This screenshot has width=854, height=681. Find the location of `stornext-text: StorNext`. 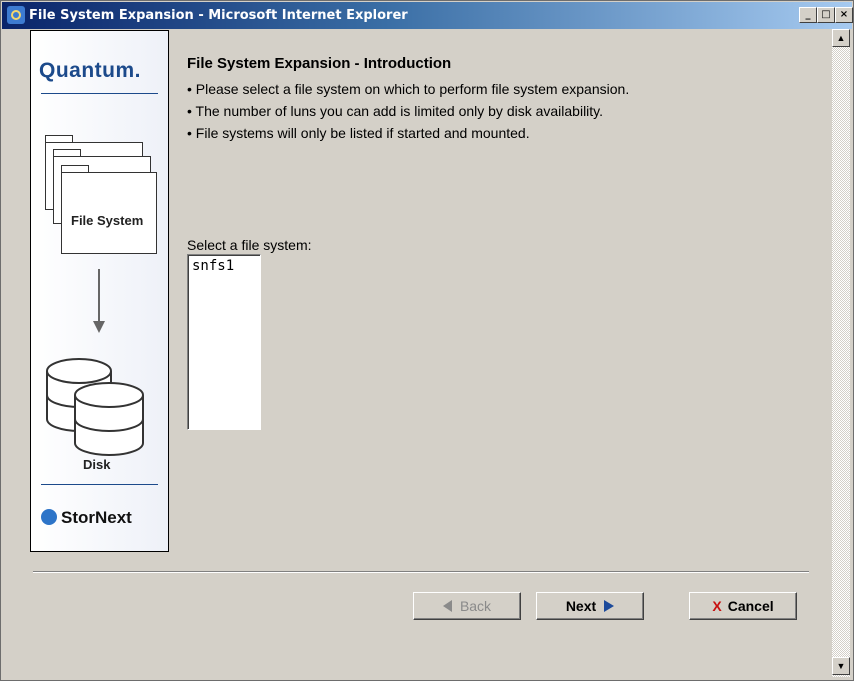

stornext-text: StorNext is located at coordinates (96, 517).